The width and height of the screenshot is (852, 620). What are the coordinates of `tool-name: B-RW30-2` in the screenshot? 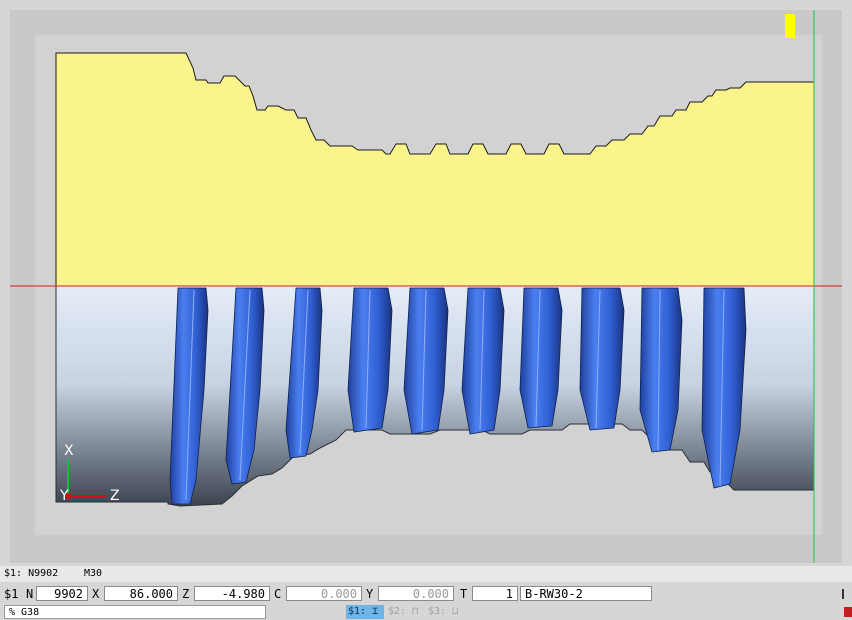 It's located at (586, 593).